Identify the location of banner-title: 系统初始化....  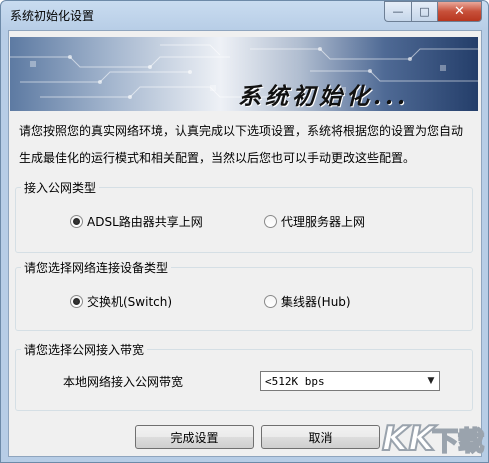
(324, 96).